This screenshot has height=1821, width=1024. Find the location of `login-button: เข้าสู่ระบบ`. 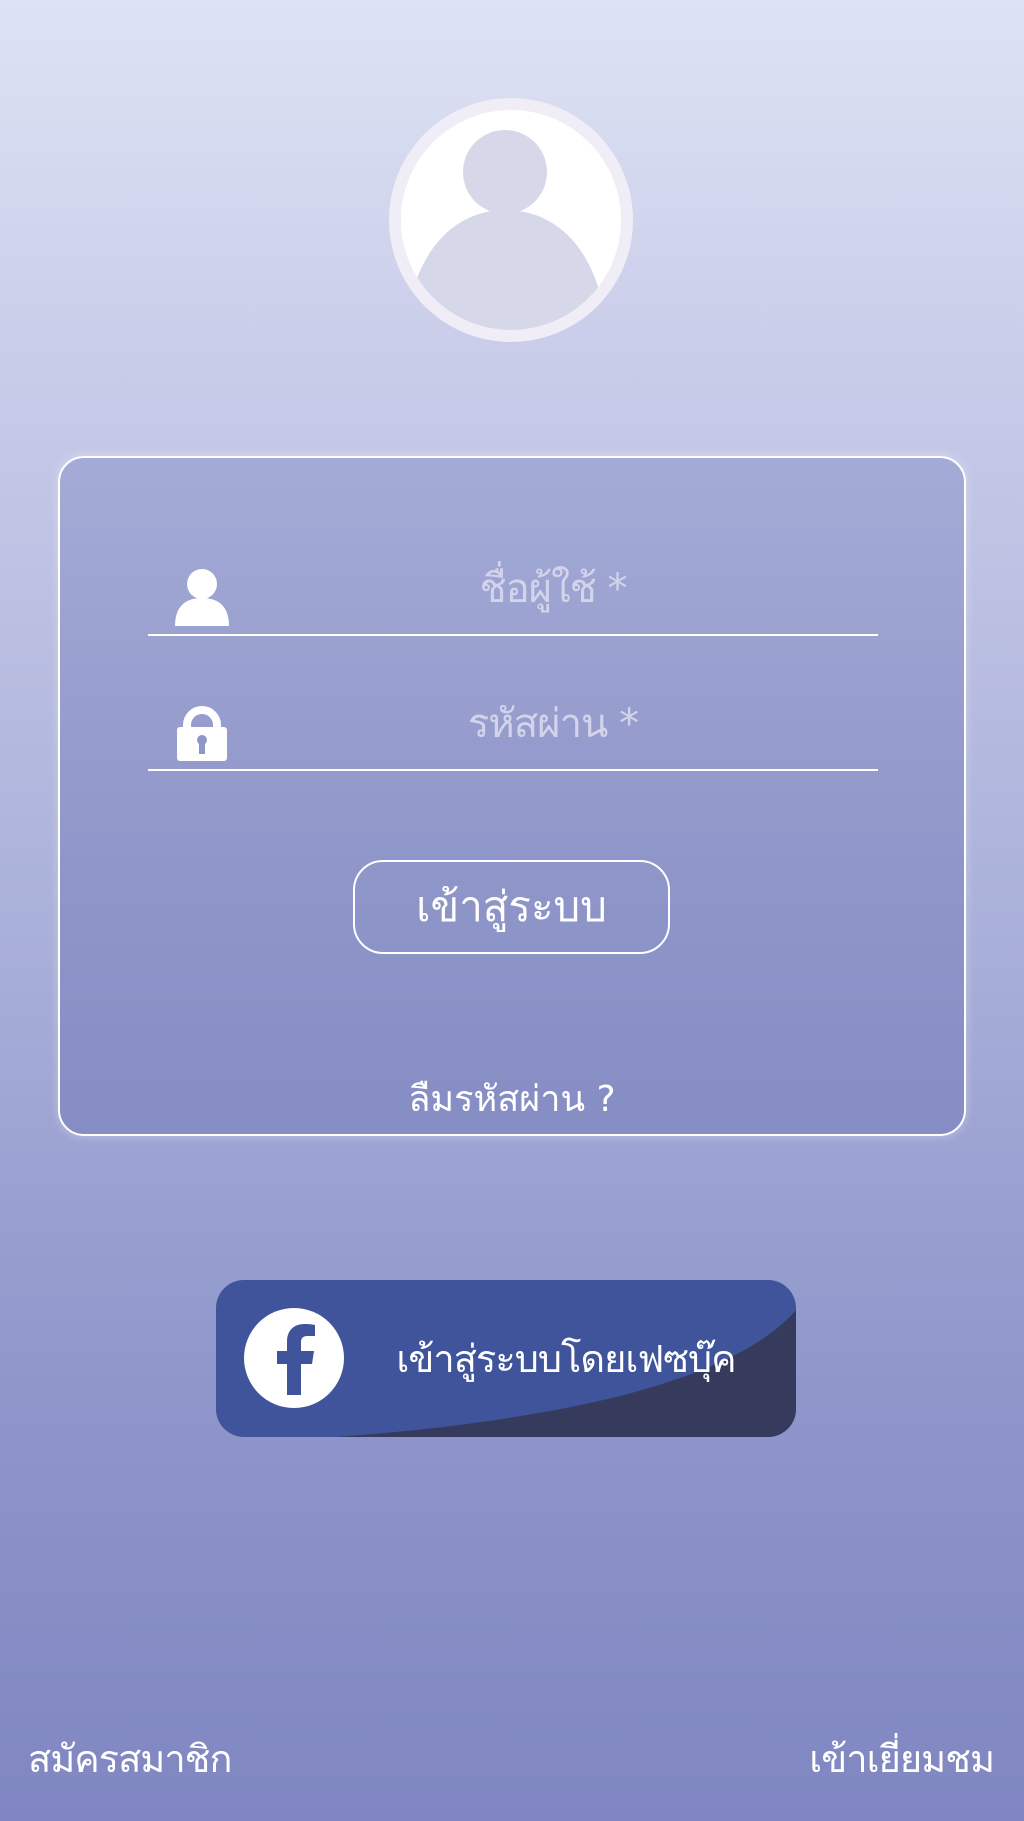

login-button: เข้าสู่ระบบ is located at coordinates (511, 907).